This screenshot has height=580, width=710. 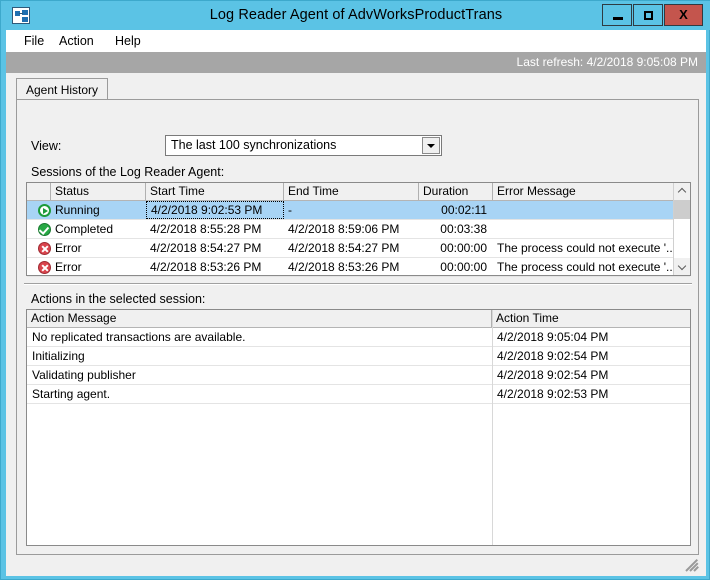 I want to click on minimize-icon, so click(x=618, y=18).